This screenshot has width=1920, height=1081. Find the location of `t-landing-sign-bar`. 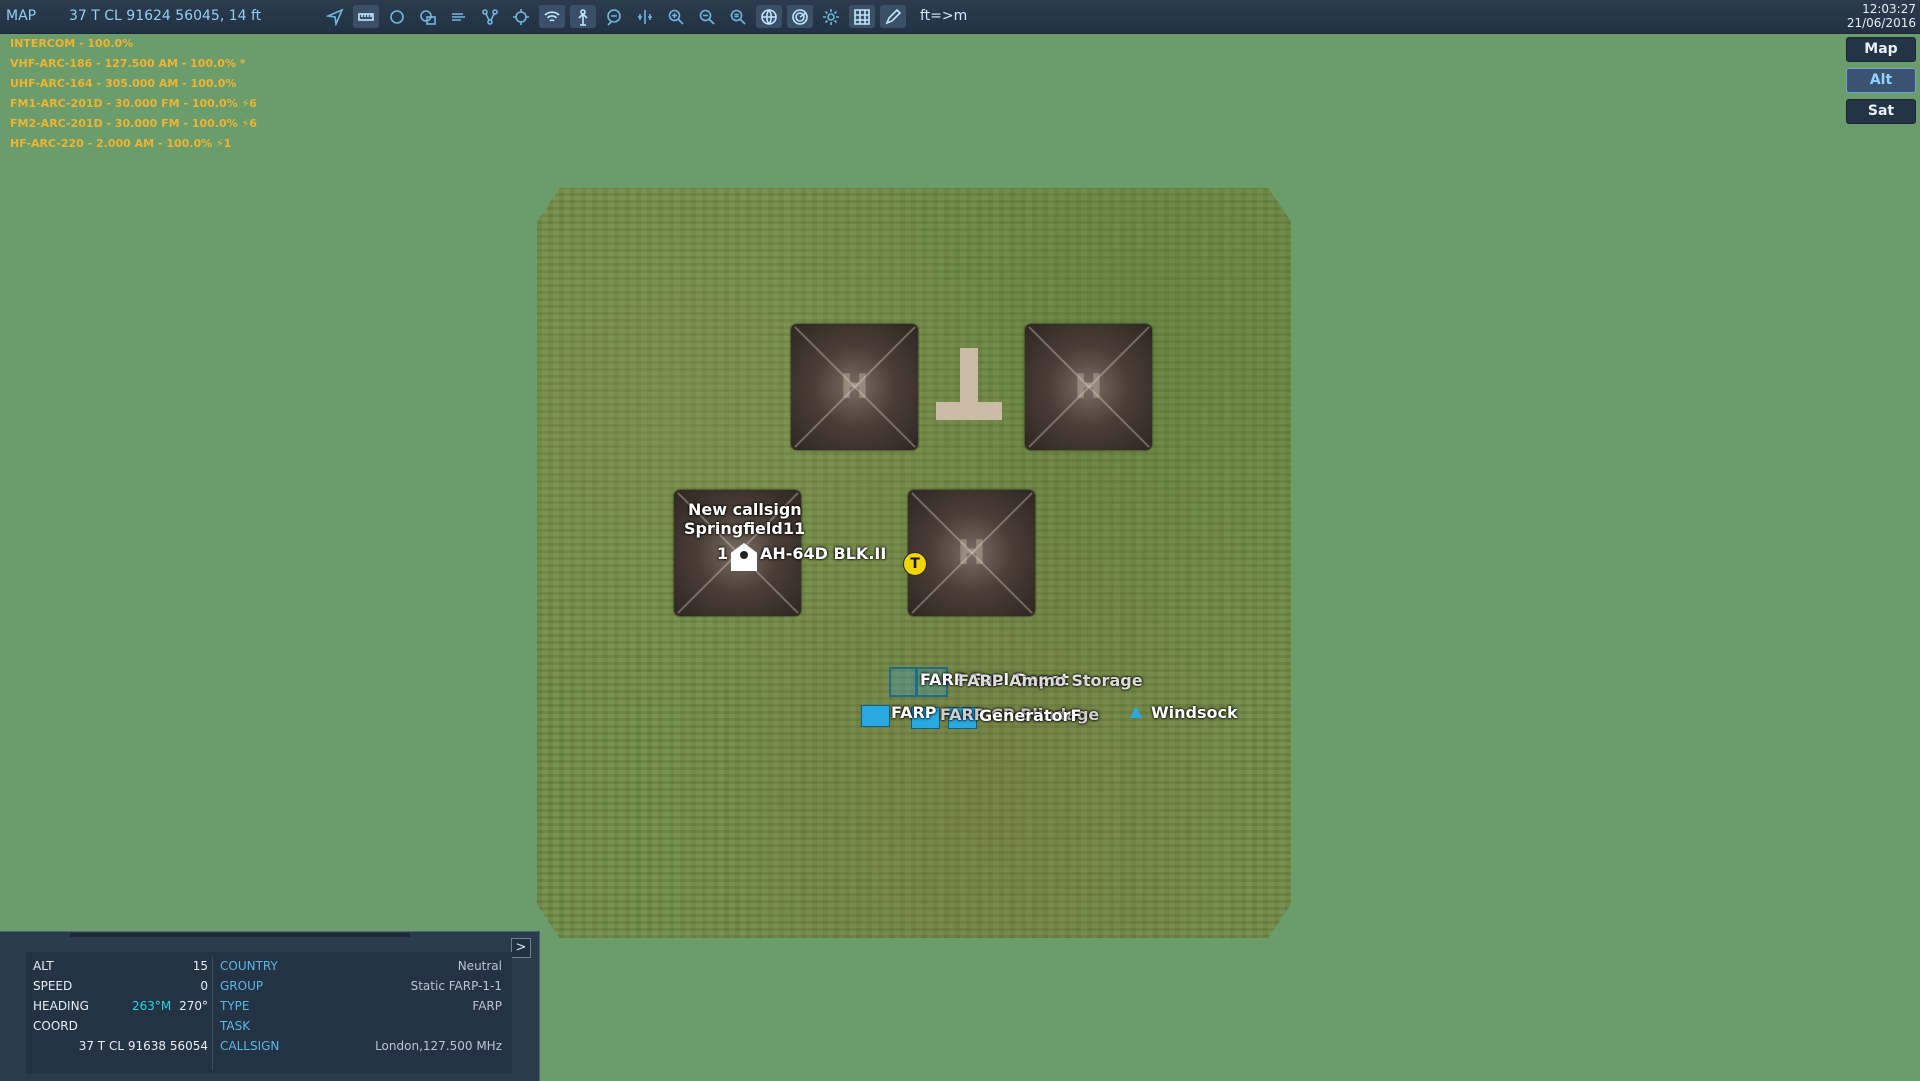

t-landing-sign-bar is located at coordinates (969, 411).